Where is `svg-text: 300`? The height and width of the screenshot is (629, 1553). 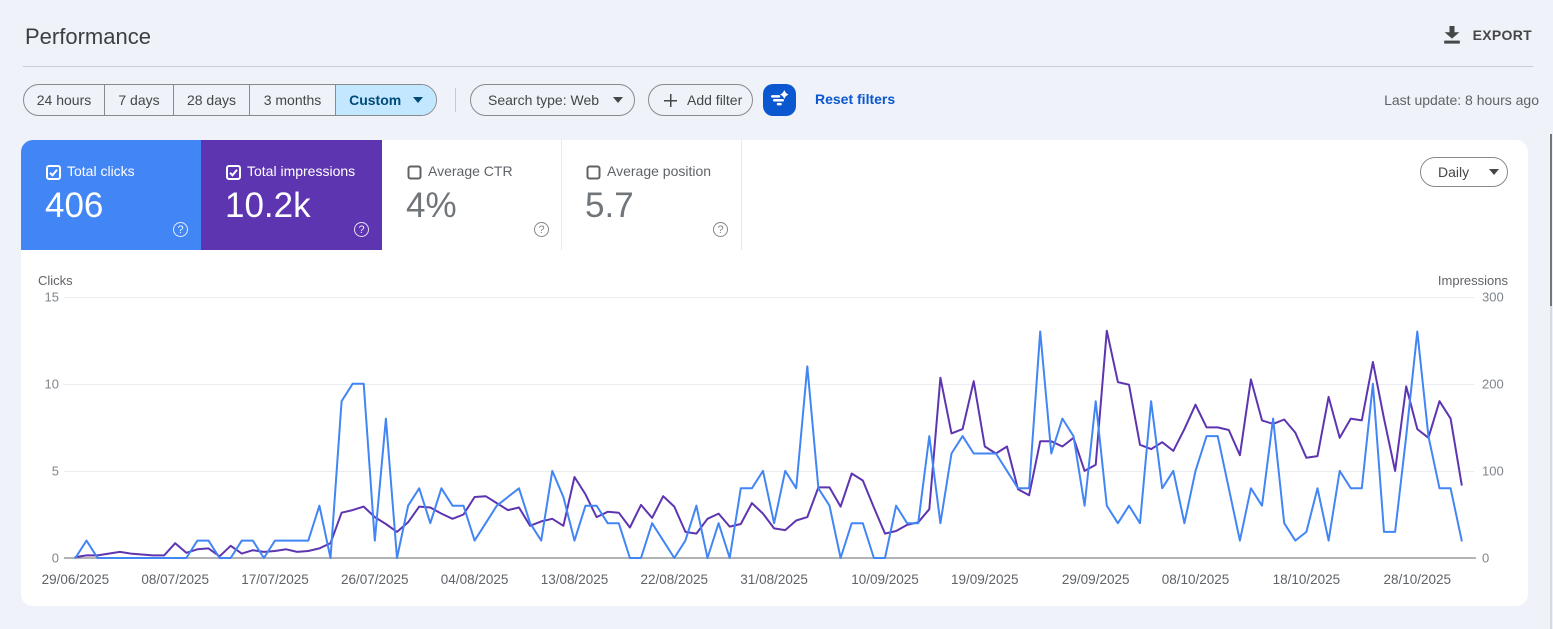 svg-text: 300 is located at coordinates (1493, 297).